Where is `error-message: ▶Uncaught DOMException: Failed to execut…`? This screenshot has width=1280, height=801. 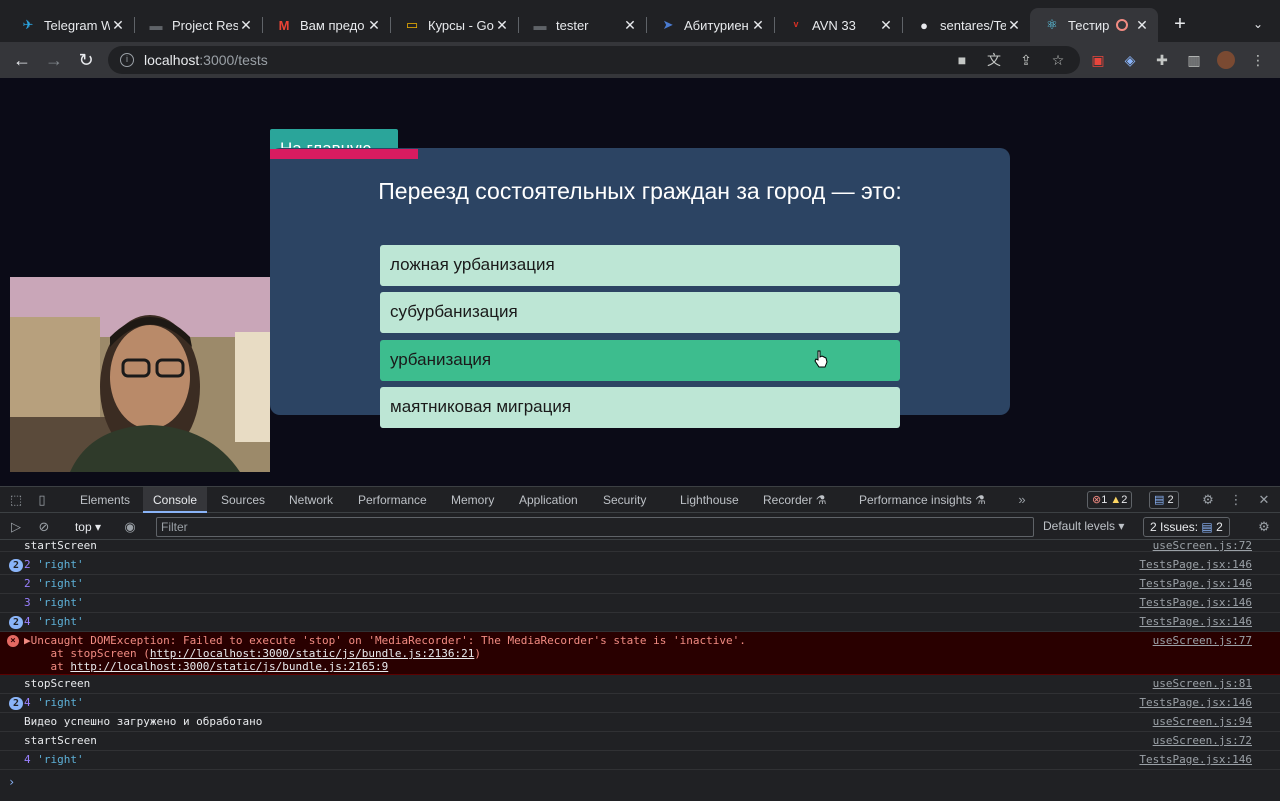 error-message: ▶Uncaught DOMException: Failed to execut… is located at coordinates (385, 653).